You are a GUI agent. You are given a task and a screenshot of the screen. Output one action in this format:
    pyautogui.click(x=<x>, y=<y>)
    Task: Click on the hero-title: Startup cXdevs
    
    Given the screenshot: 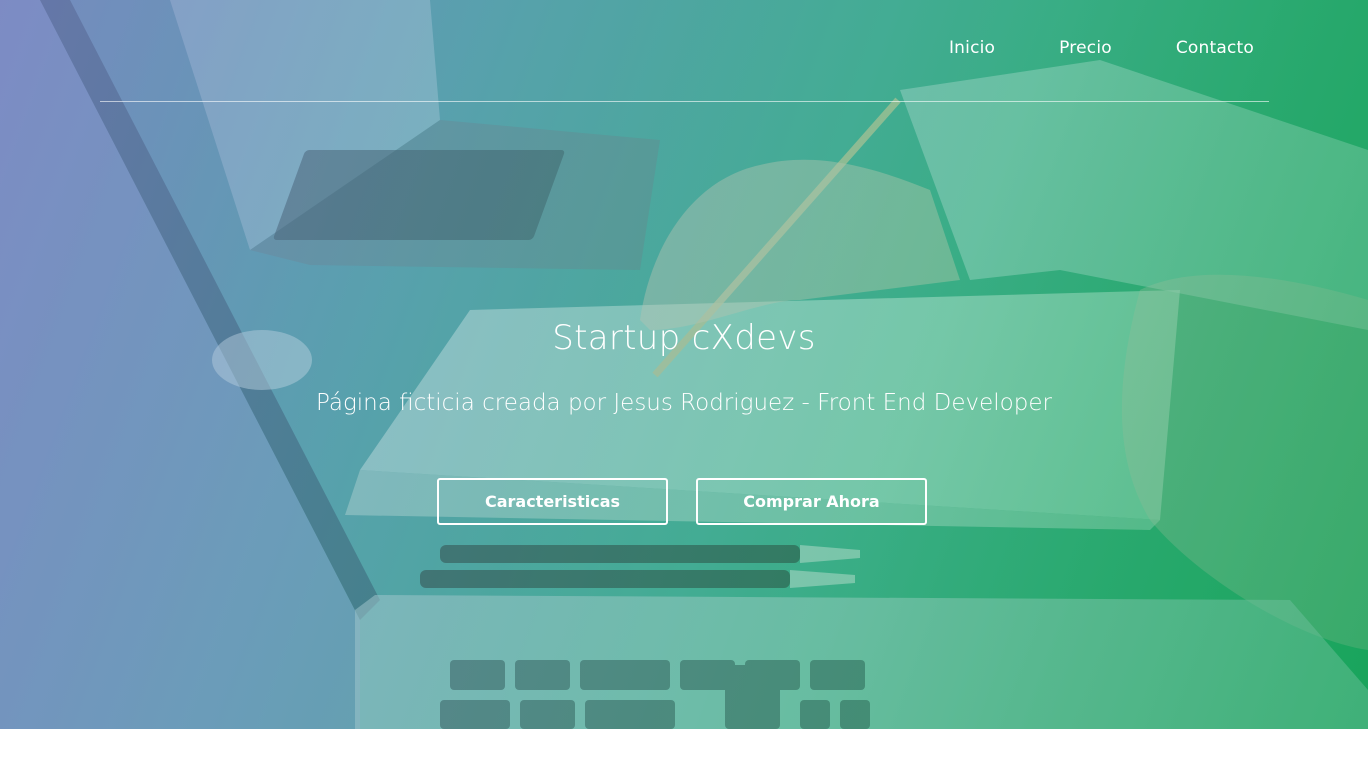 What is the action you would take?
    pyautogui.click(x=684, y=338)
    